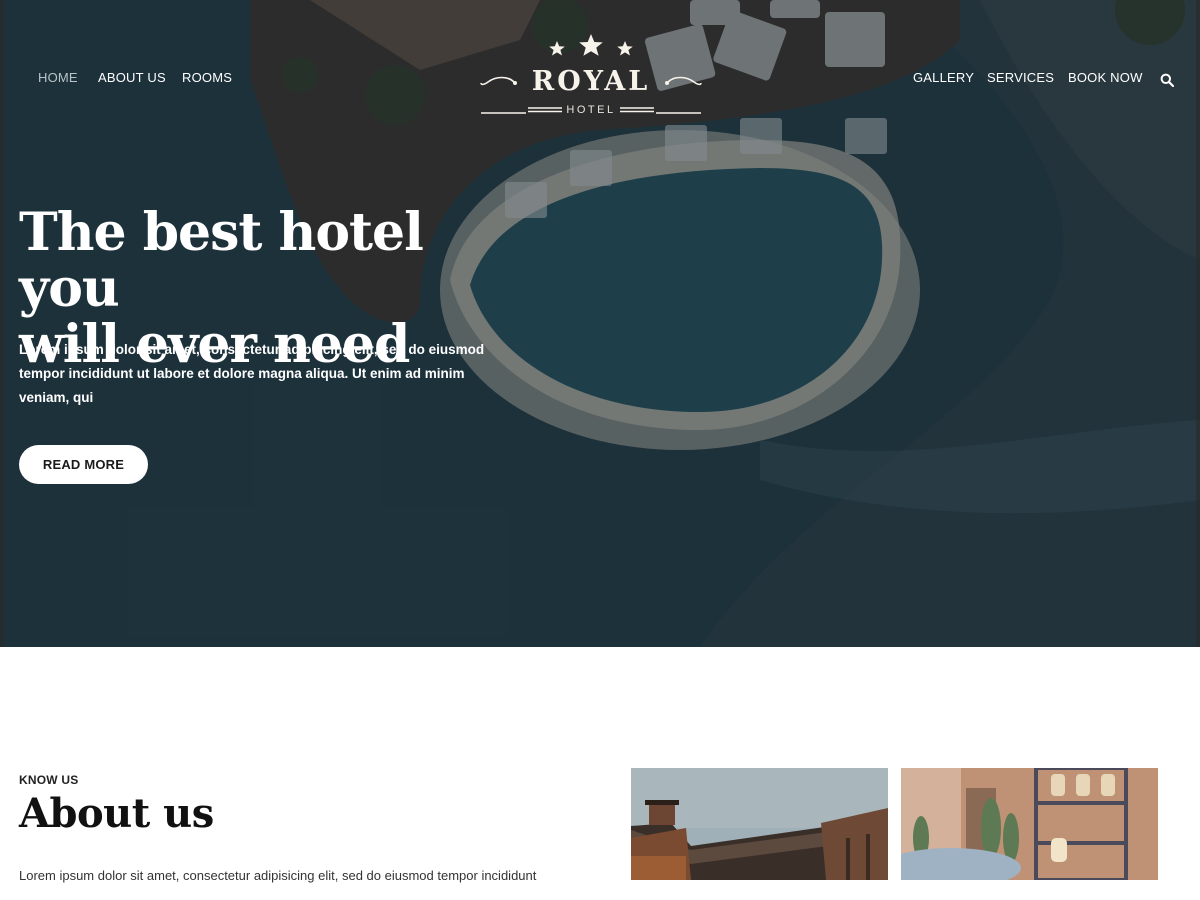 The height and width of the screenshot is (900, 1200). Describe the element at coordinates (591, 81) in the screenshot. I see `logo-name: ROYAL` at that location.